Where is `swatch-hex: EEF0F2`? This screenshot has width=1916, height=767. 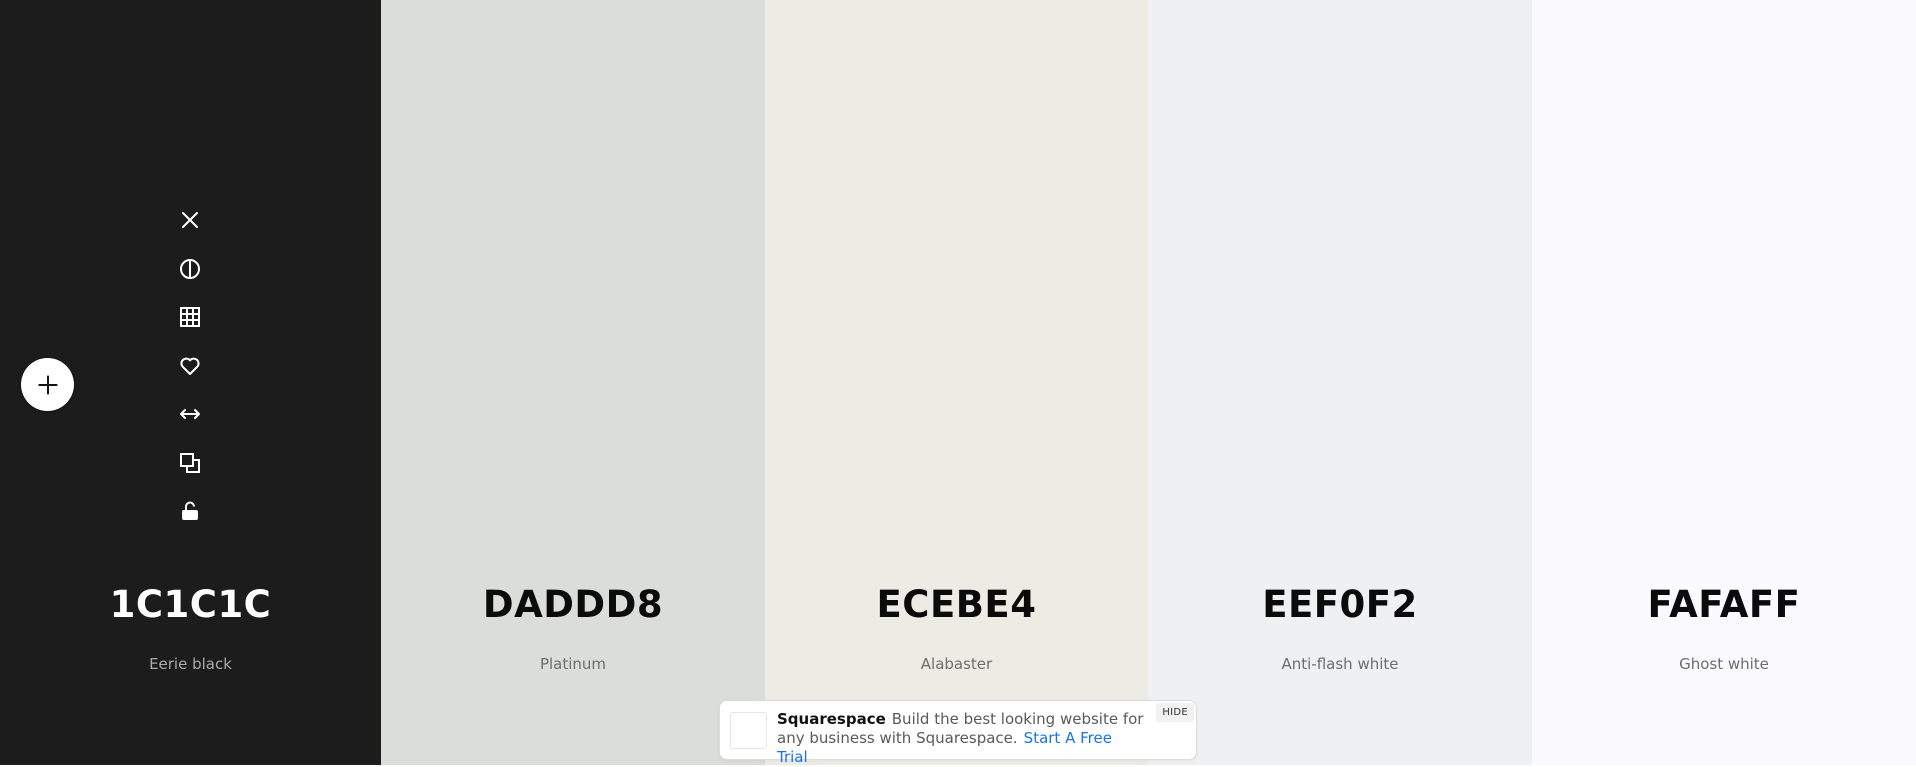 swatch-hex: EEF0F2 is located at coordinates (1340, 604).